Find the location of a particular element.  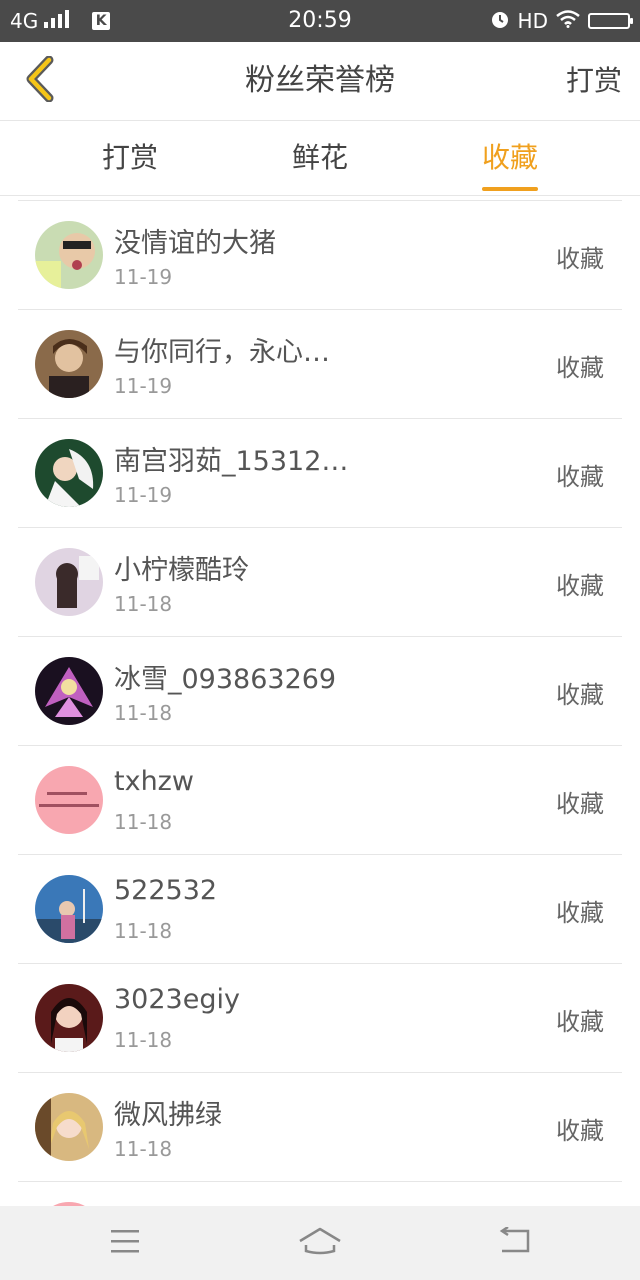

status-right: HD is located at coordinates (561, 21).